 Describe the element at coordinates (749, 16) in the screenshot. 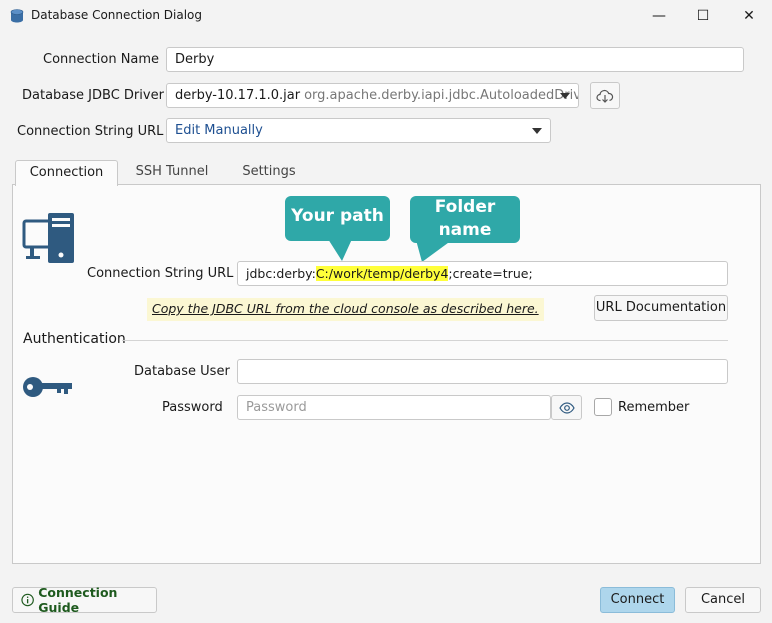

I see `close-button: ✕` at that location.